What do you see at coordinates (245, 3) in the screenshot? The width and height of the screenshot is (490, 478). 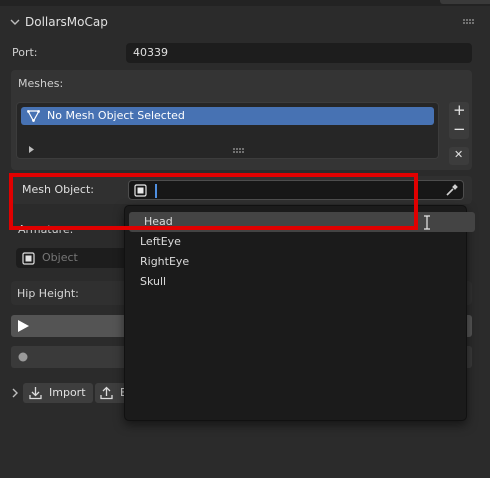 I see `top-edge-strip` at bounding box center [245, 3].